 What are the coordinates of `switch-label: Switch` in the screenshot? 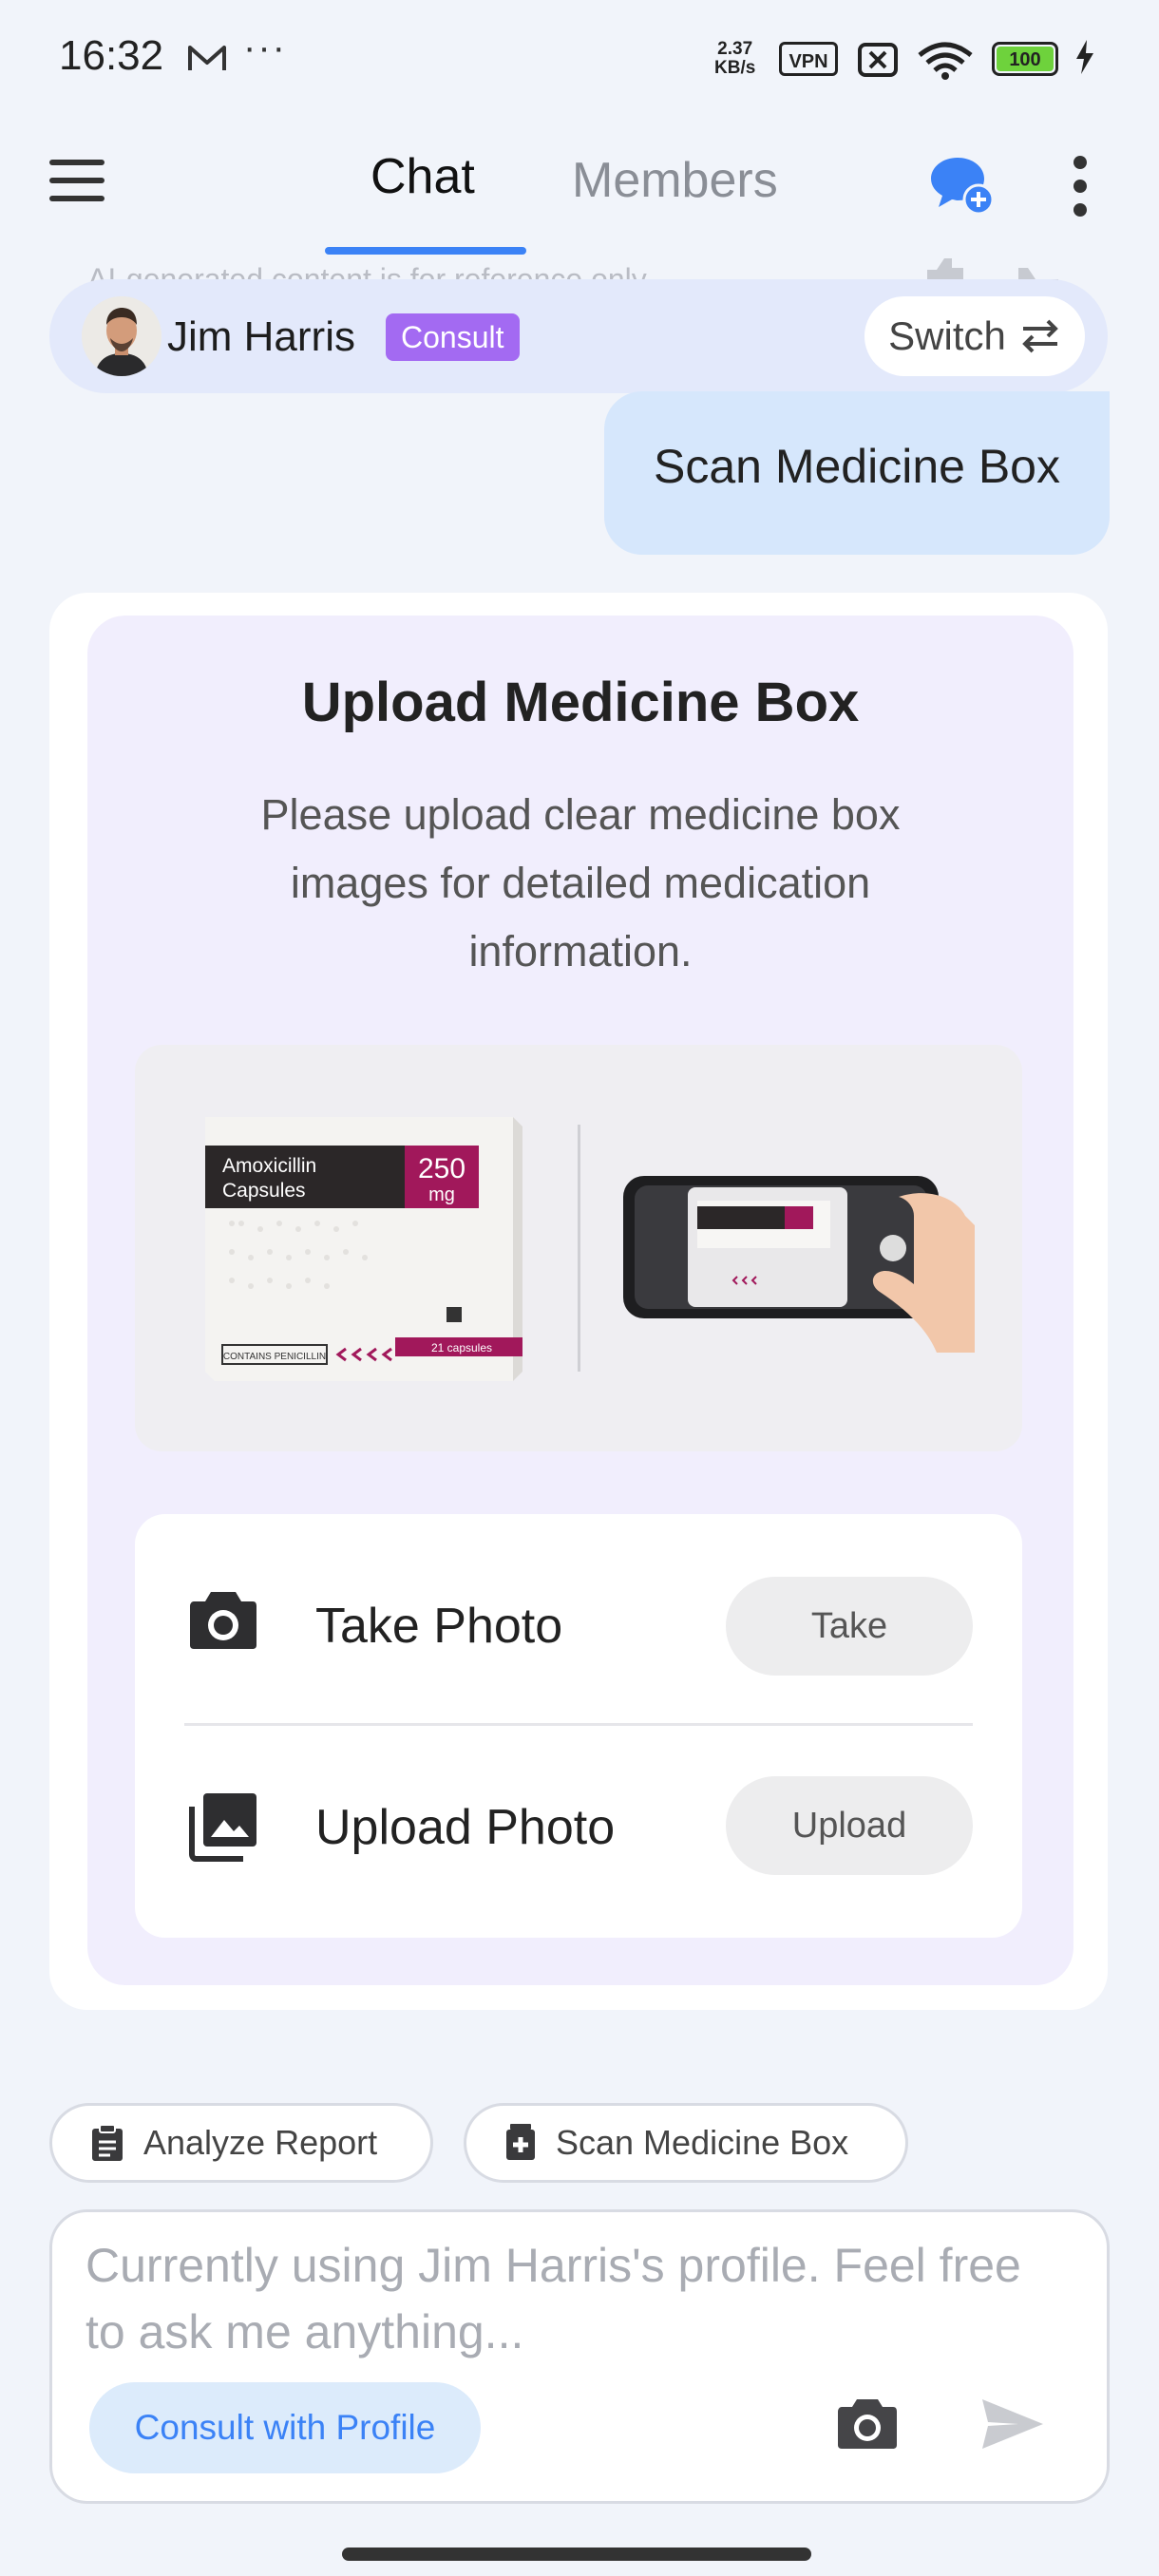 It's located at (947, 335).